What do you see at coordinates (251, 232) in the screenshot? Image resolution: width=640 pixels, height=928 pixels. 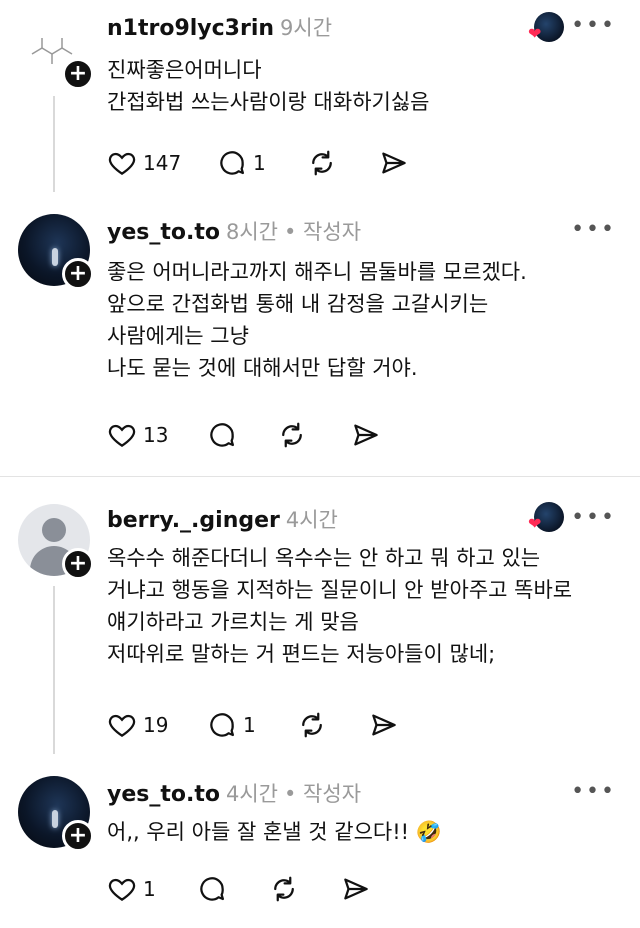 I see `timestamp: 8시간` at bounding box center [251, 232].